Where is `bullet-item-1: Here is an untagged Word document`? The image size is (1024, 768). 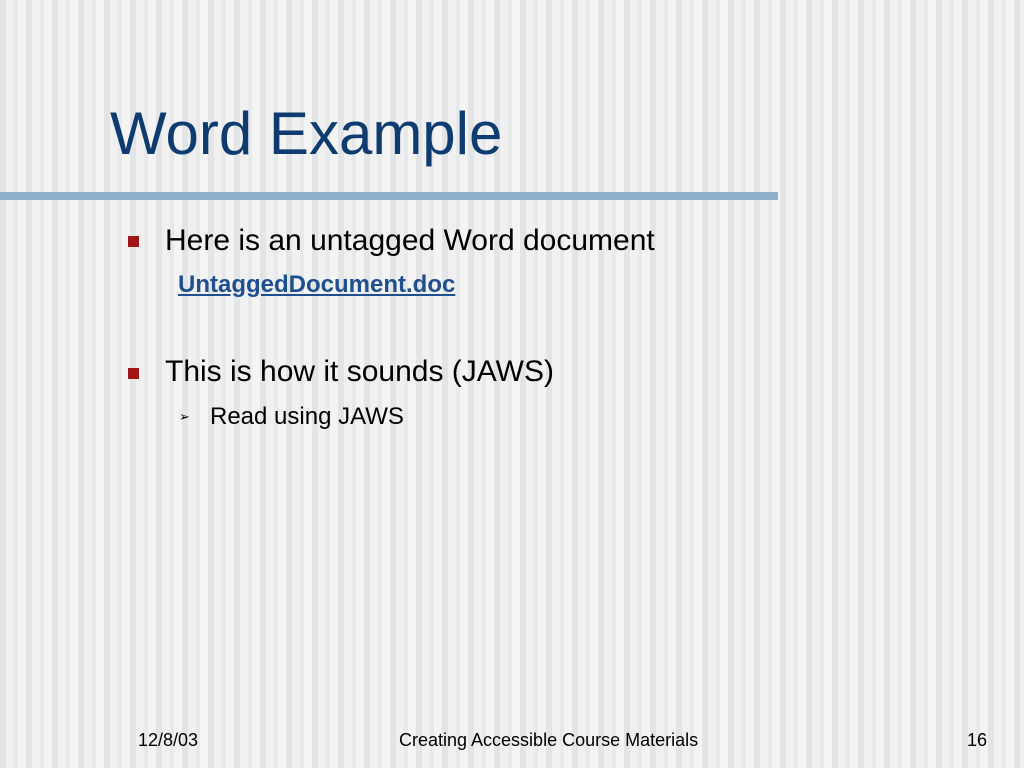
bullet-item-1: Here is an untagged Word document is located at coordinates (410, 240).